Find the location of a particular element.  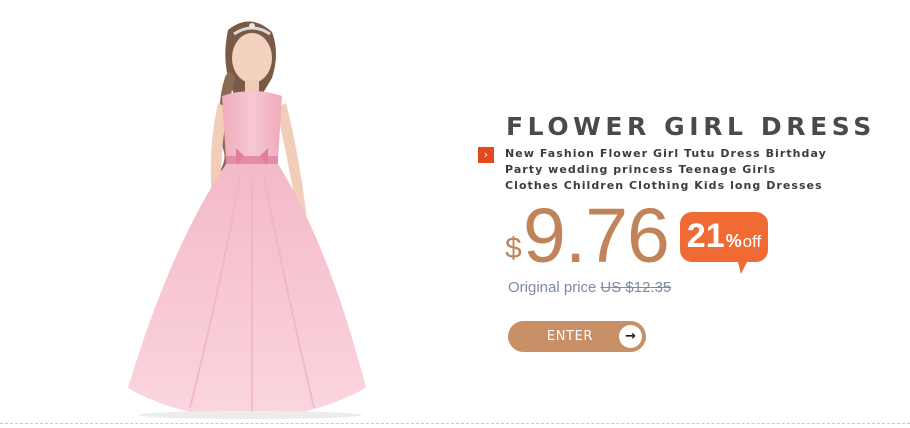

discount-off: off is located at coordinates (752, 241).